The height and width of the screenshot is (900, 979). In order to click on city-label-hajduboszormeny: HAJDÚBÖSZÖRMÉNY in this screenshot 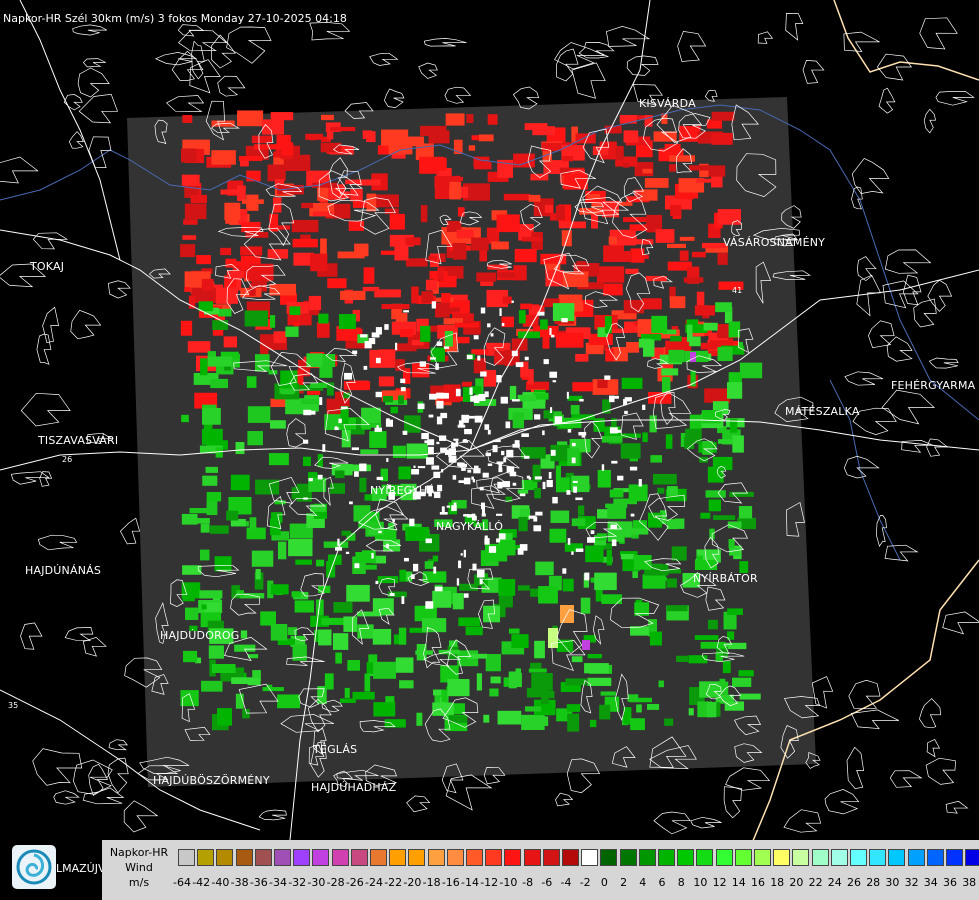, I will do `click(211, 780)`.